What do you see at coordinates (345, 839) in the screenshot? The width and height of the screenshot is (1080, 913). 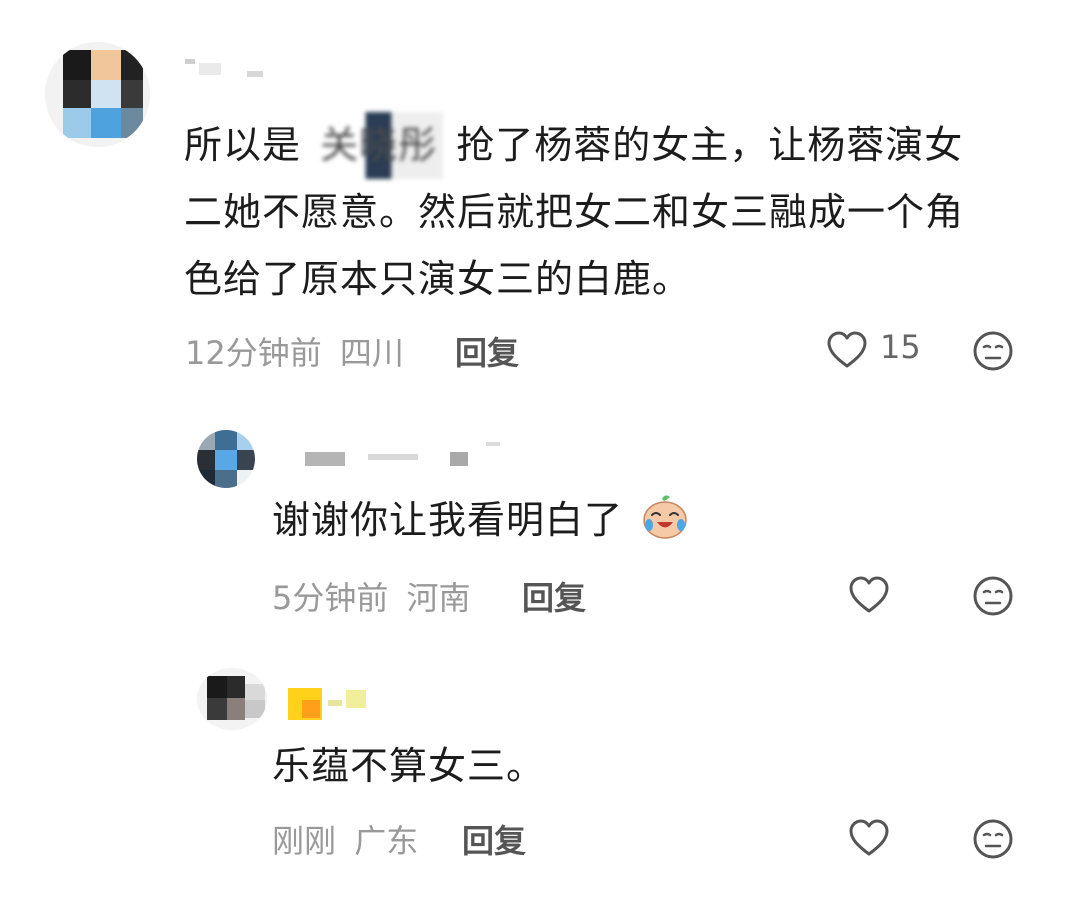 I see `comment-meta: 刚刚 广东` at bounding box center [345, 839].